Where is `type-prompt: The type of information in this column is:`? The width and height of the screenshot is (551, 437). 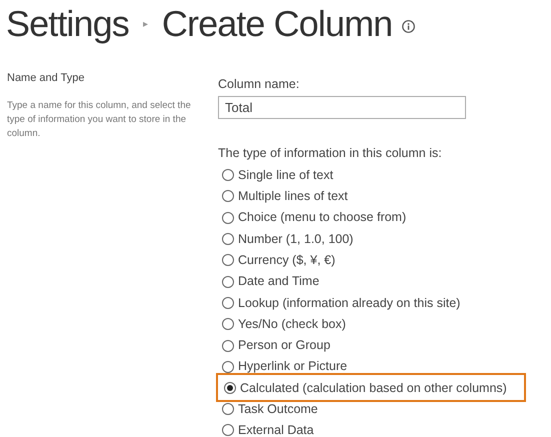 type-prompt: The type of information in this column is: is located at coordinates (330, 153).